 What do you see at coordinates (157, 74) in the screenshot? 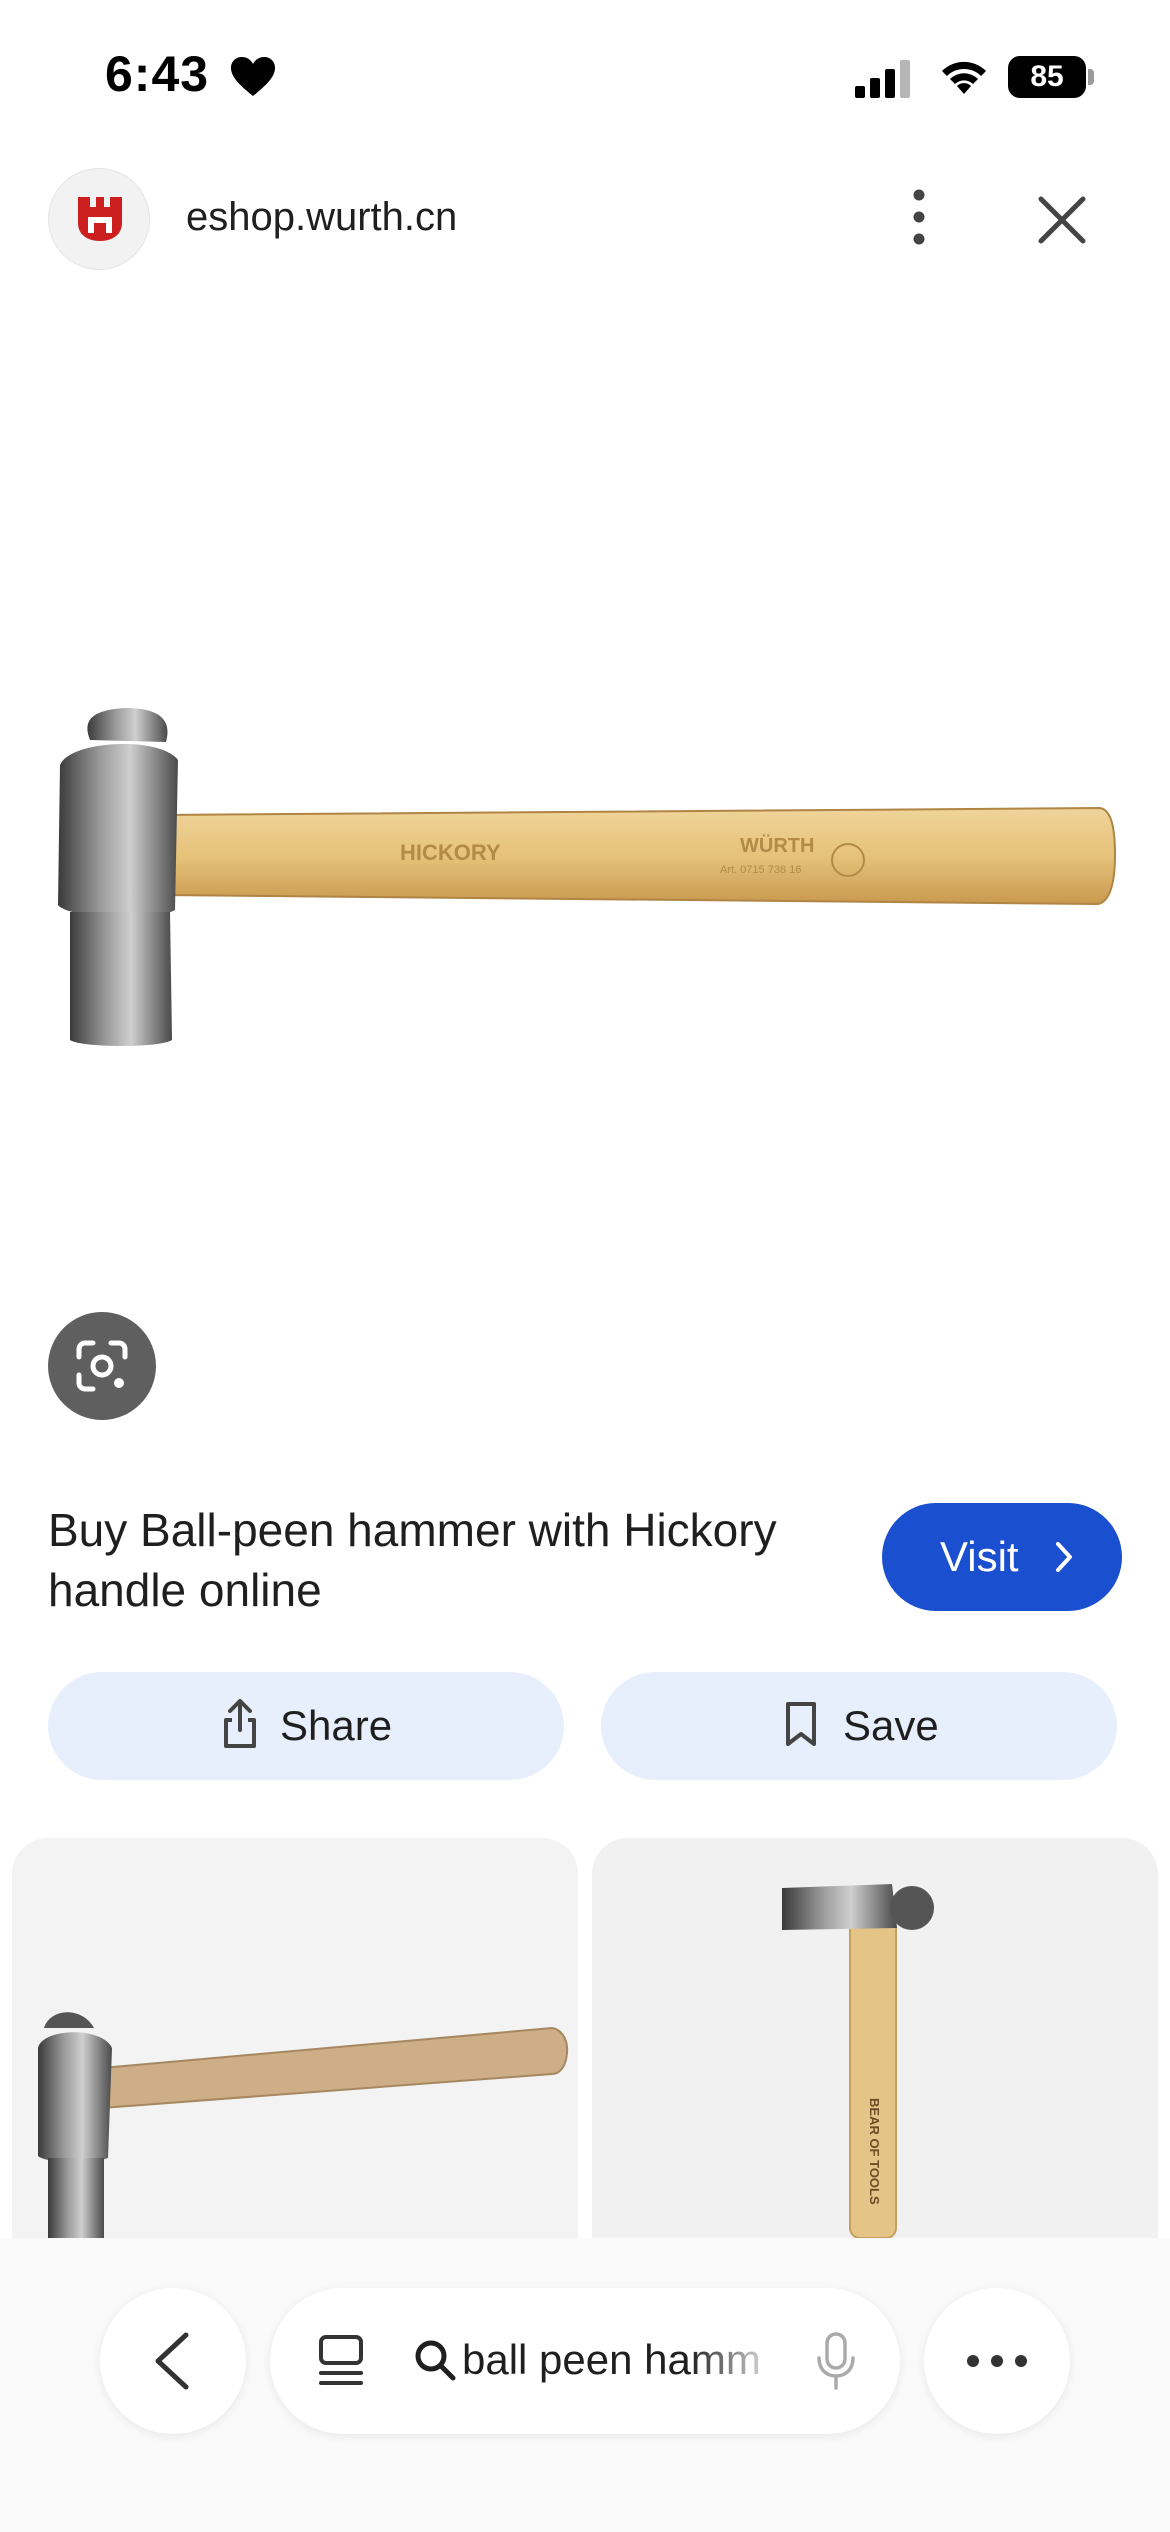
I see `status-time: 6:43` at bounding box center [157, 74].